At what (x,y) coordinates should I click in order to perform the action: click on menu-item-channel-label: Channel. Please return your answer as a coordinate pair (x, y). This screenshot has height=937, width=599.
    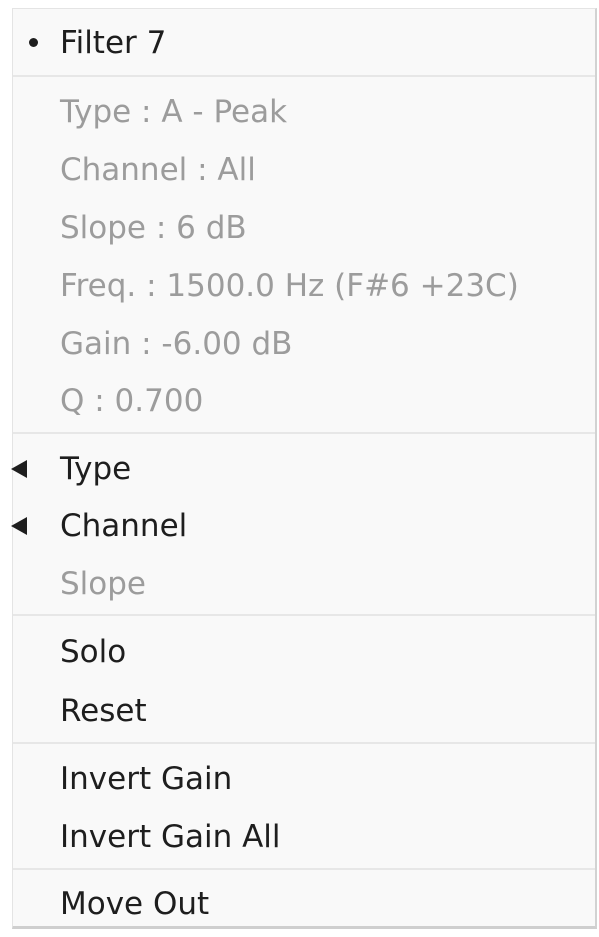
    Looking at the image, I should click on (124, 526).